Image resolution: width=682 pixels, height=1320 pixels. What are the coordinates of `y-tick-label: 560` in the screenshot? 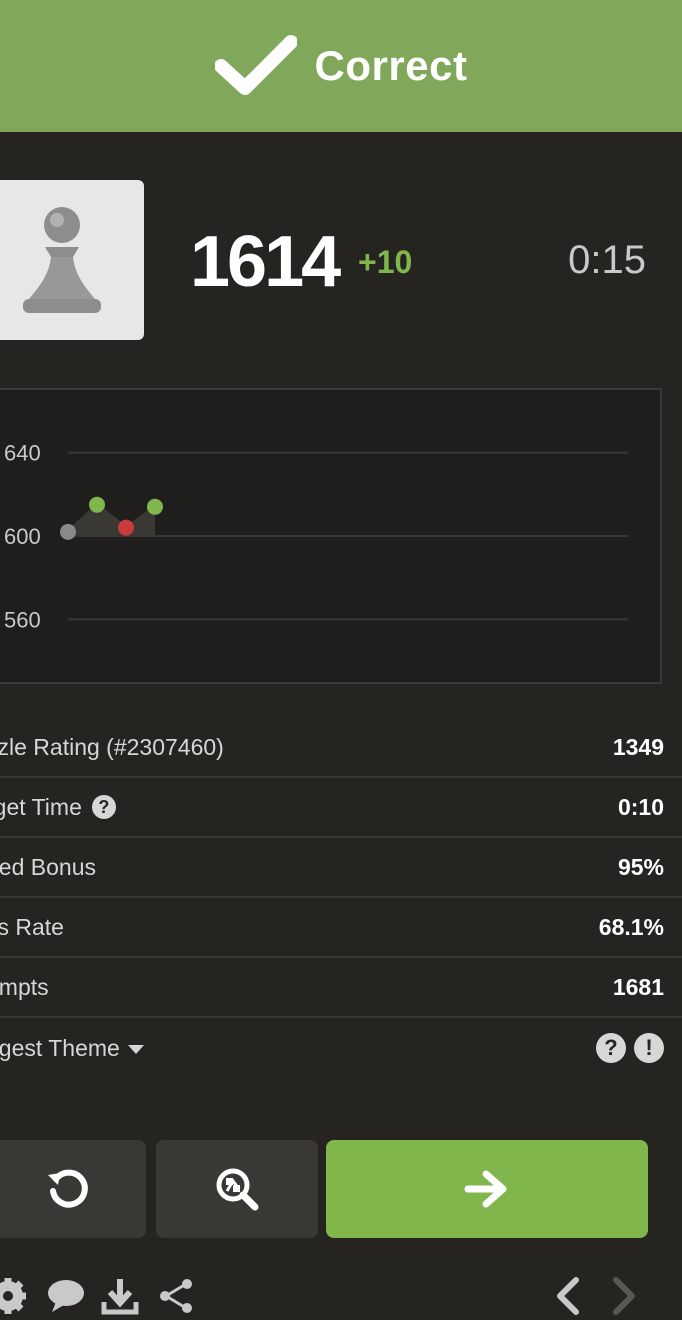 It's located at (22, 619).